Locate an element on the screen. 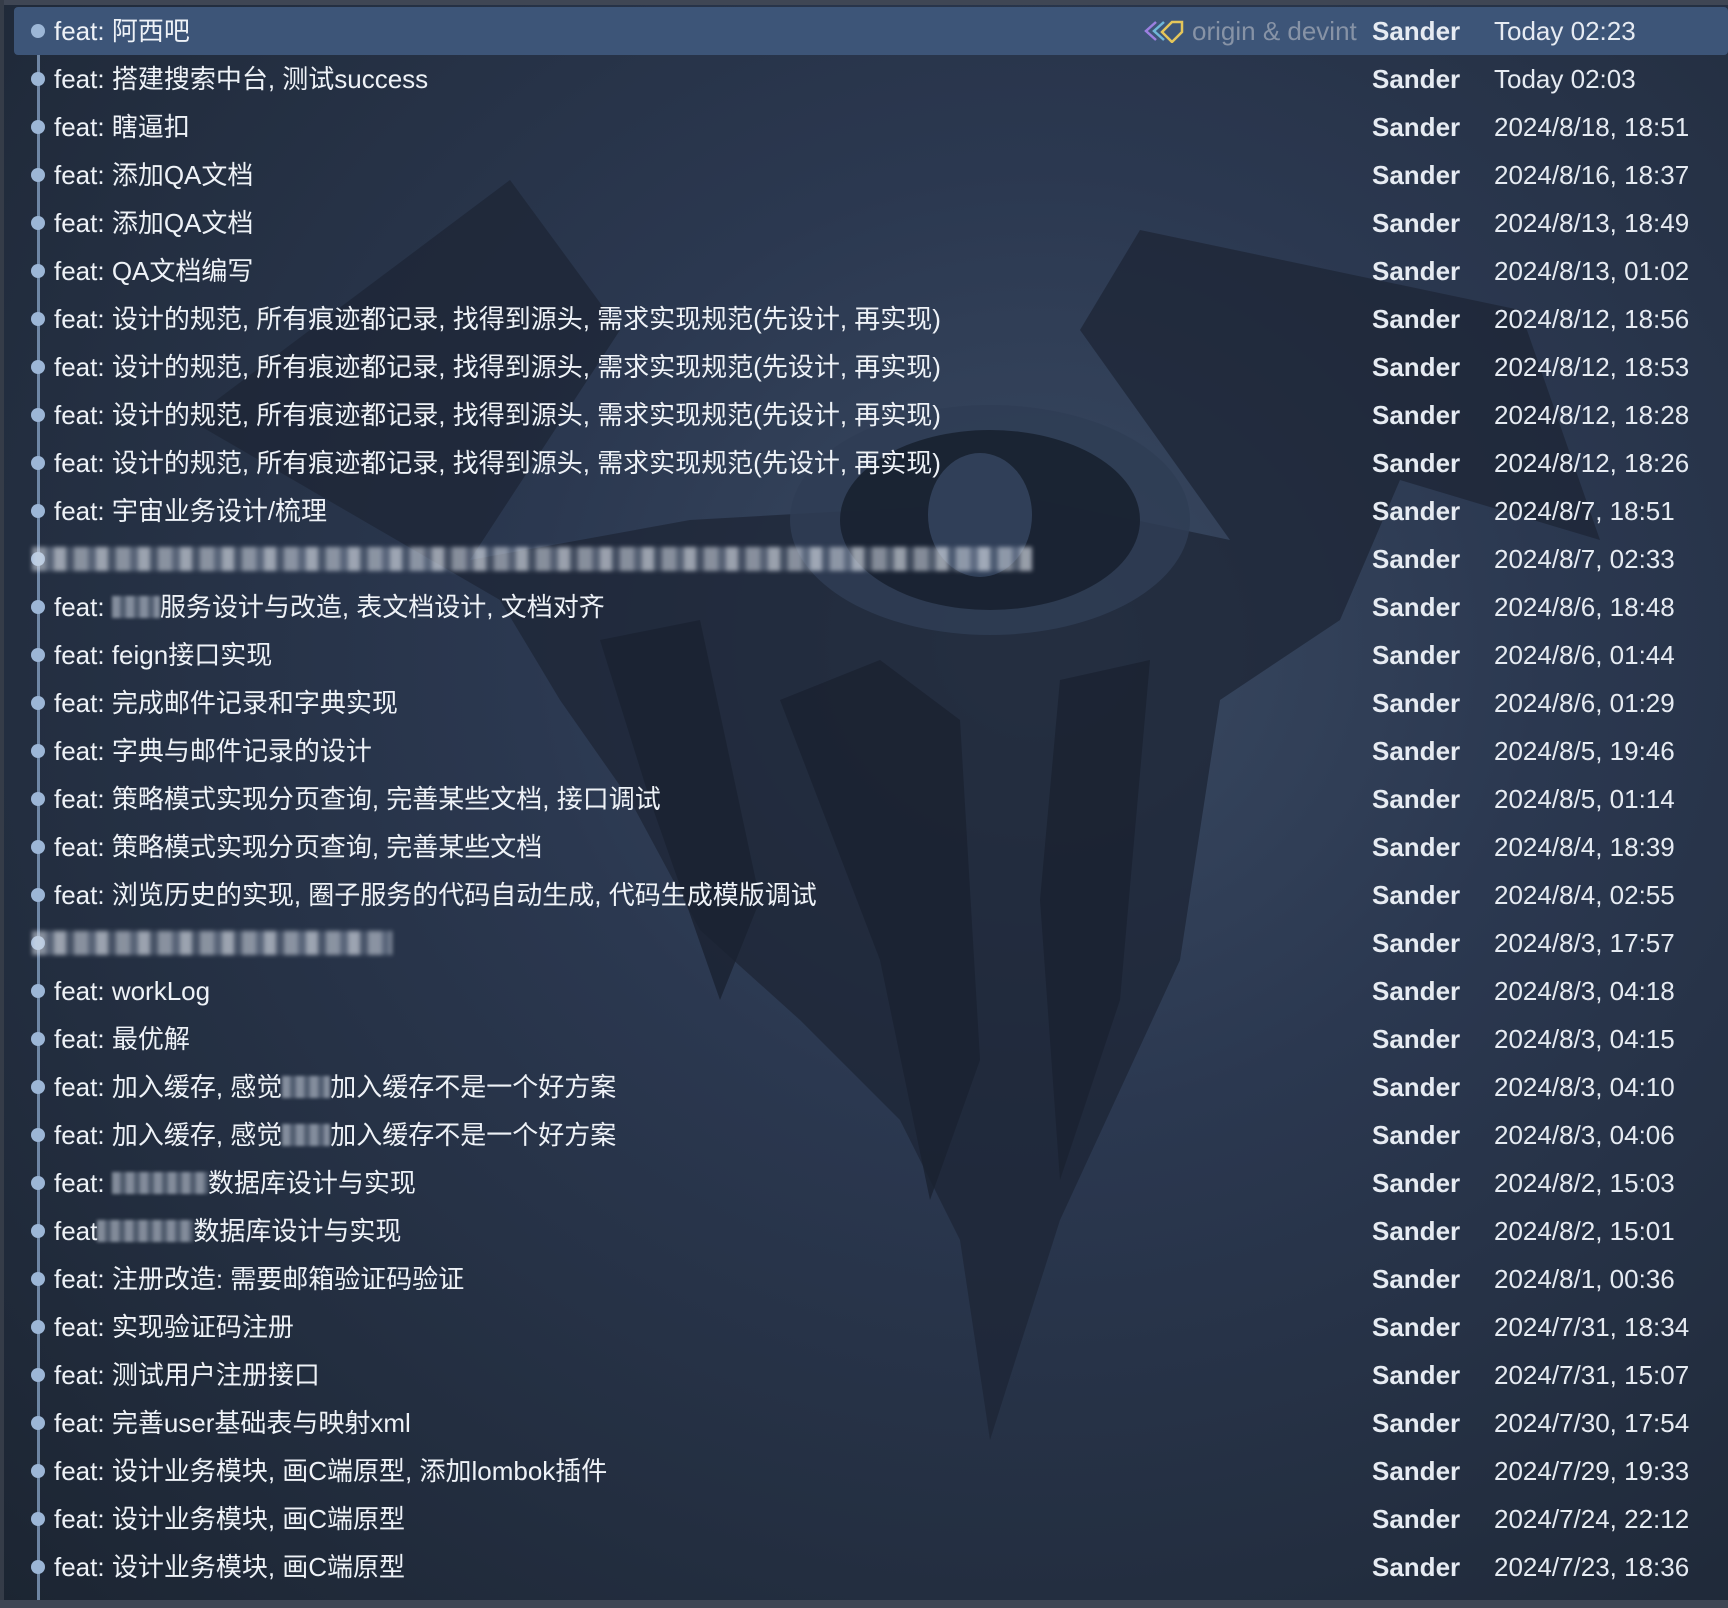 The image size is (1728, 1608). tag-icon is located at coordinates (1164, 32).